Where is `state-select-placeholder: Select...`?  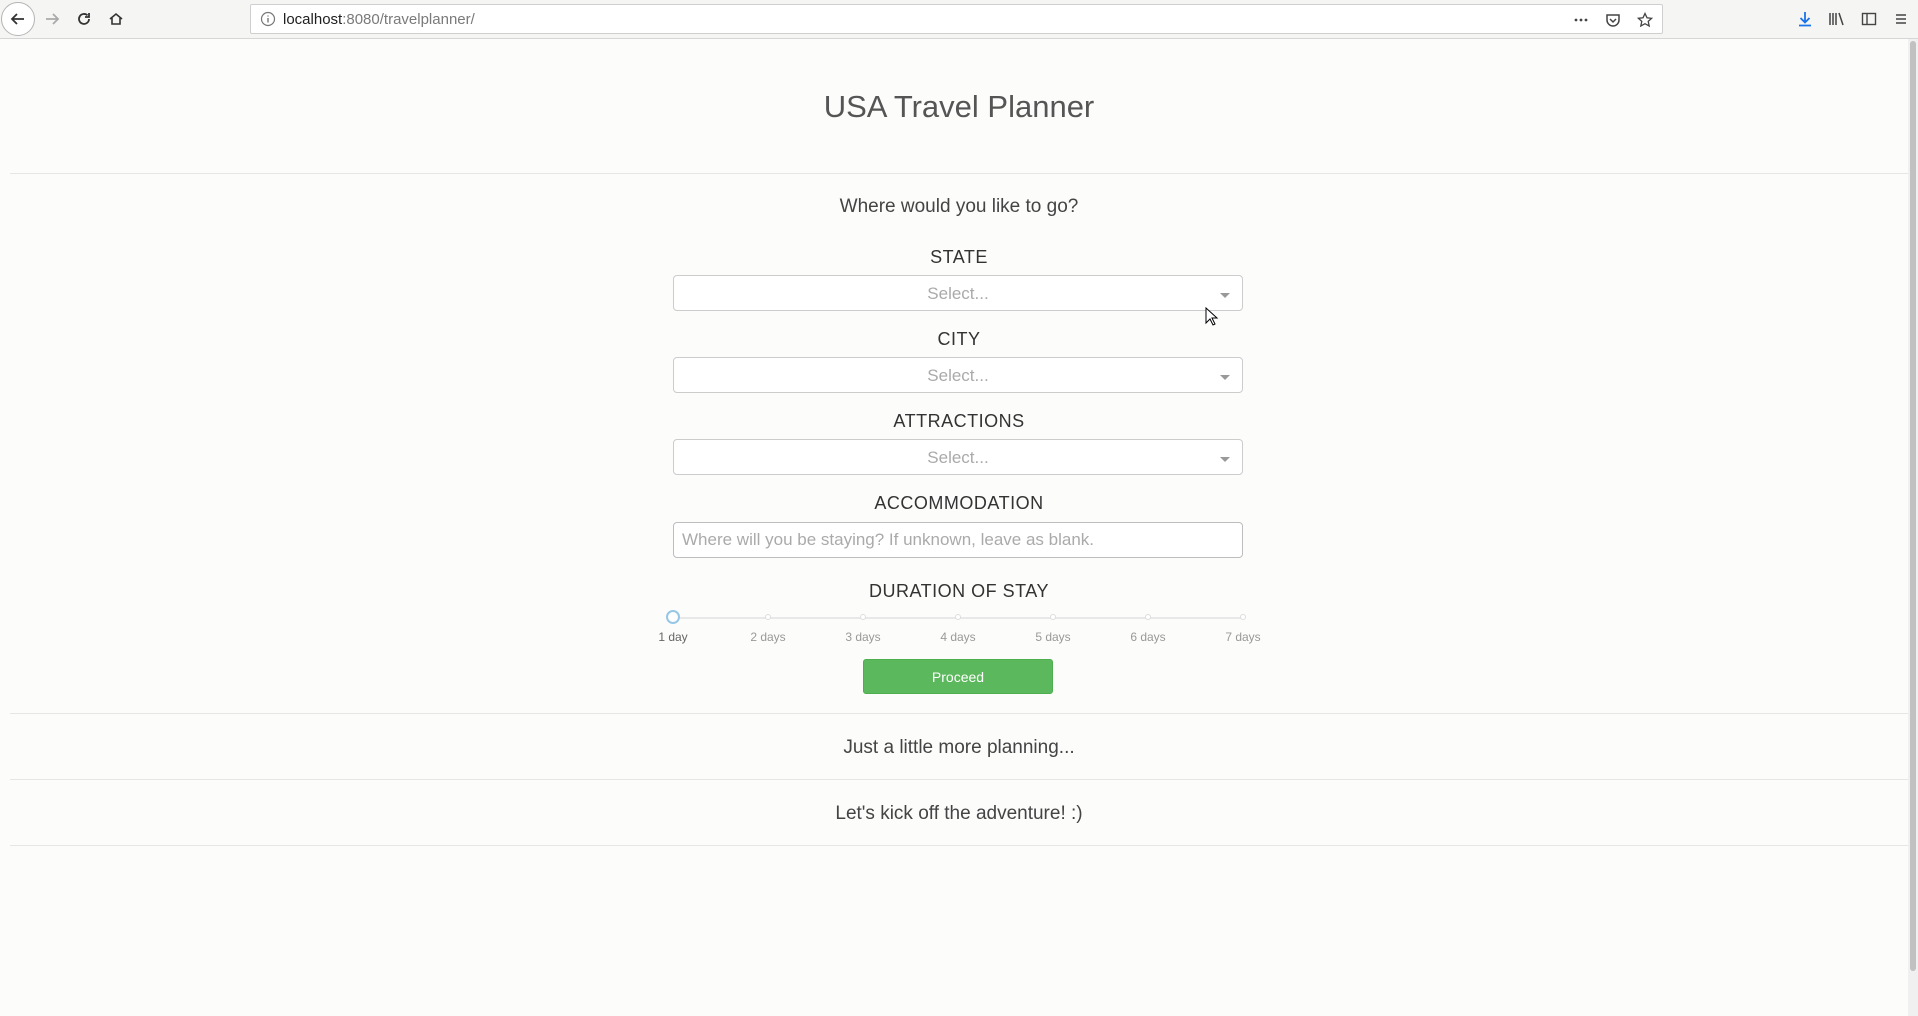
state-select-placeholder: Select... is located at coordinates (958, 293).